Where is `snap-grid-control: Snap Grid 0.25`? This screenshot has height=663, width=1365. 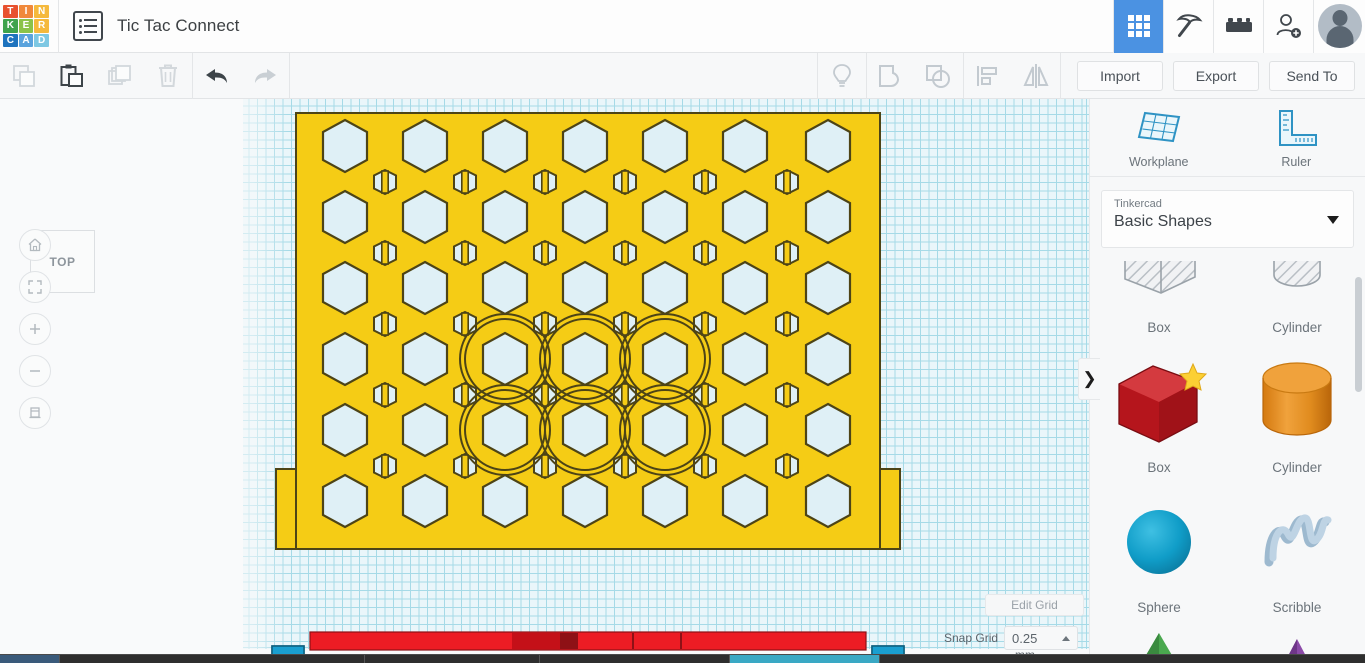 snap-grid-control: Snap Grid 0.25 is located at coordinates (1011, 638).